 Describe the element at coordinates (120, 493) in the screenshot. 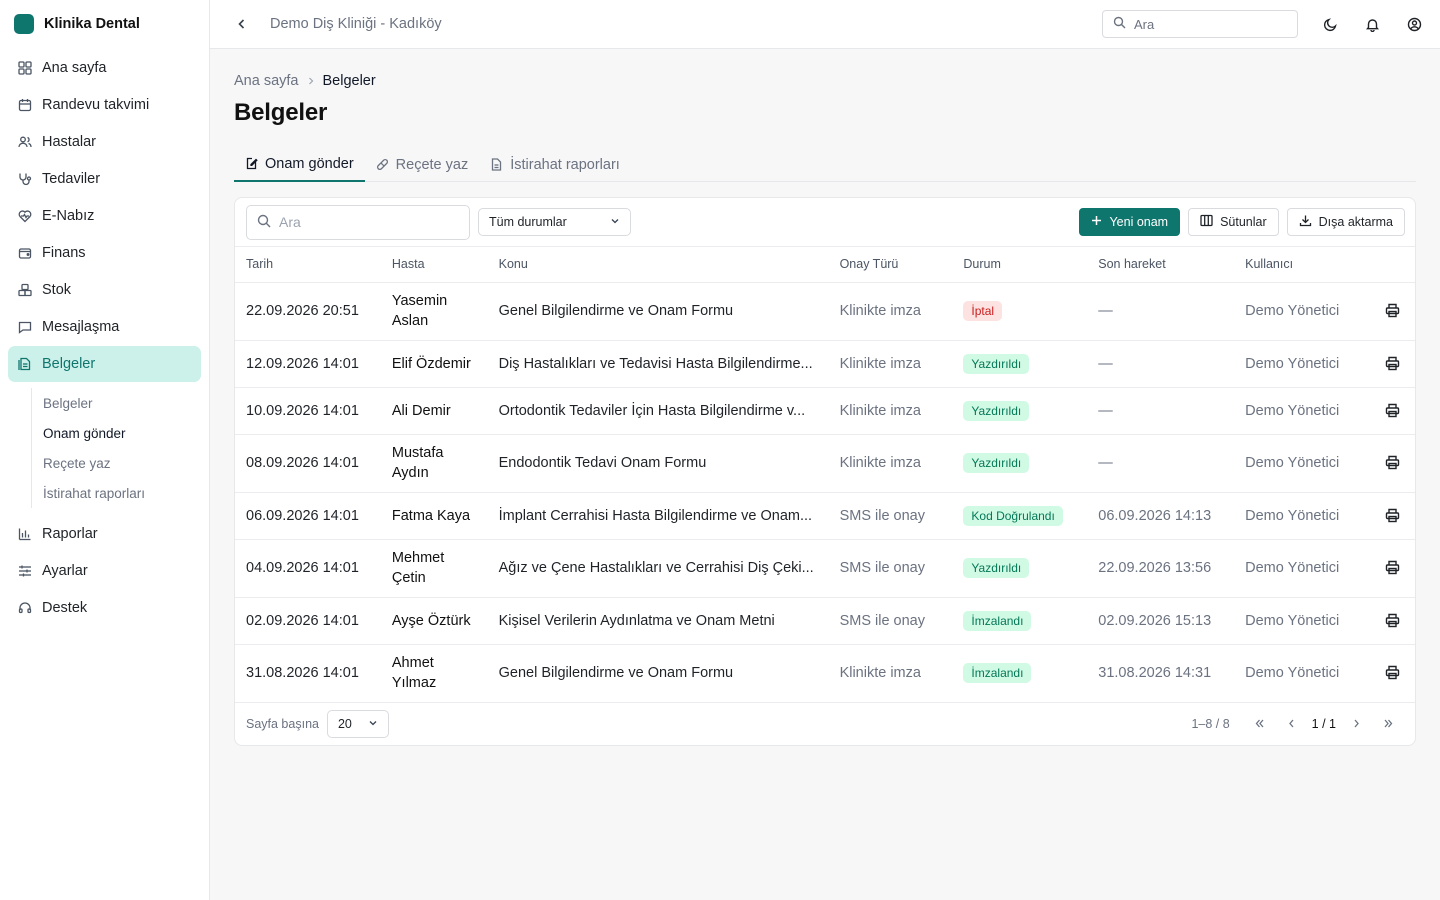

I see `subnav-item-sick-leave: İstirahat raporları` at that location.